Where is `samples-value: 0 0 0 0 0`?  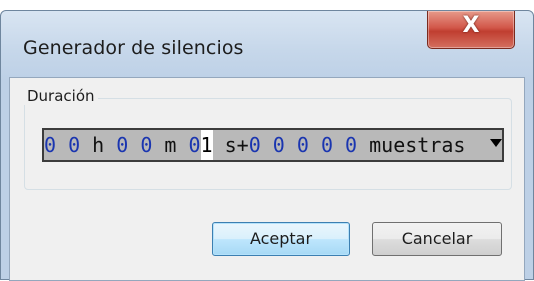 samples-value: 0 0 0 0 0 is located at coordinates (303, 145).